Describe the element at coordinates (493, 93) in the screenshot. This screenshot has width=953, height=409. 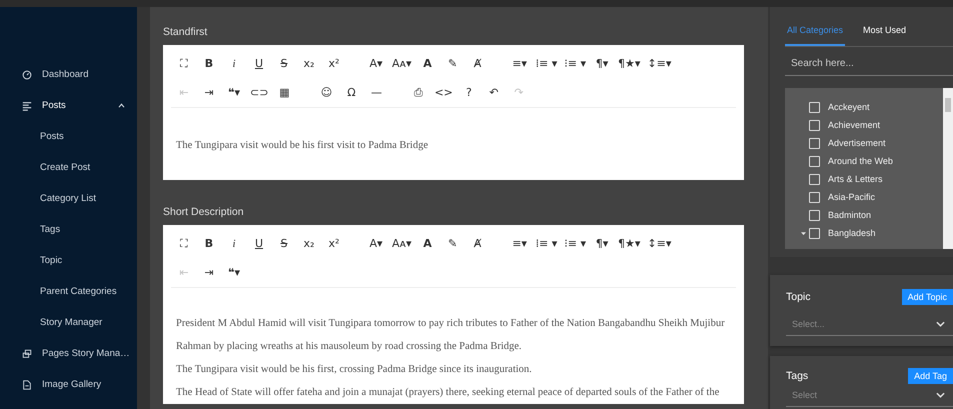
I see `toolbar-button: ↶` at that location.